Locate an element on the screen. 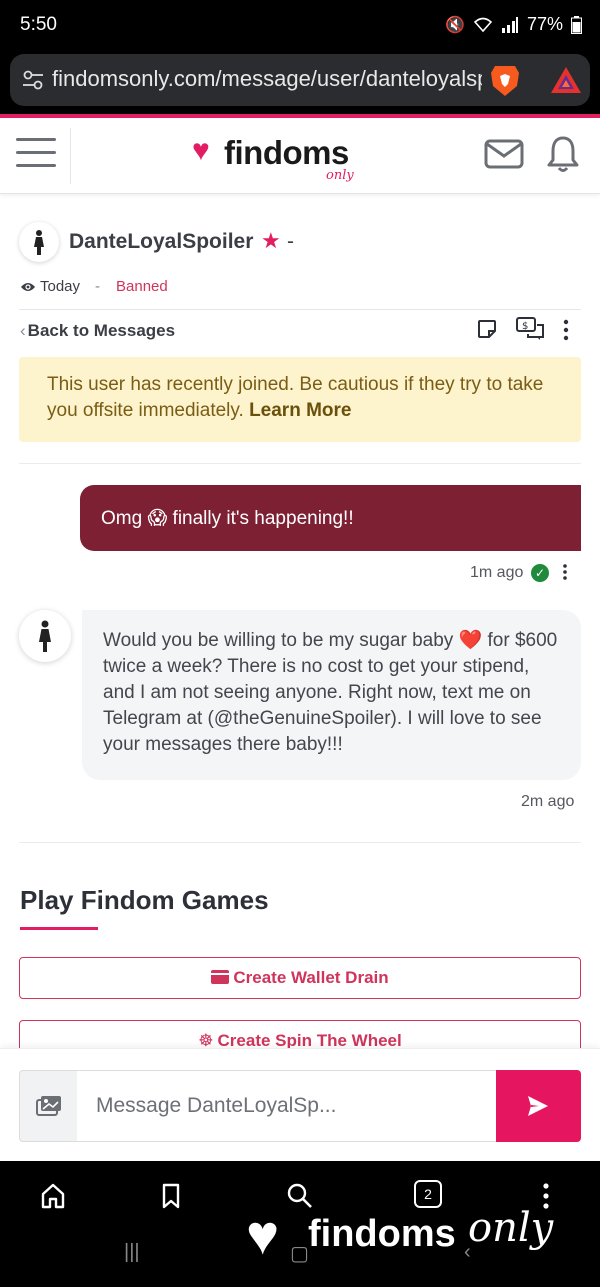 Image resolution: width=600 pixels, height=1287 pixels. images-icon is located at coordinates (48, 1106).